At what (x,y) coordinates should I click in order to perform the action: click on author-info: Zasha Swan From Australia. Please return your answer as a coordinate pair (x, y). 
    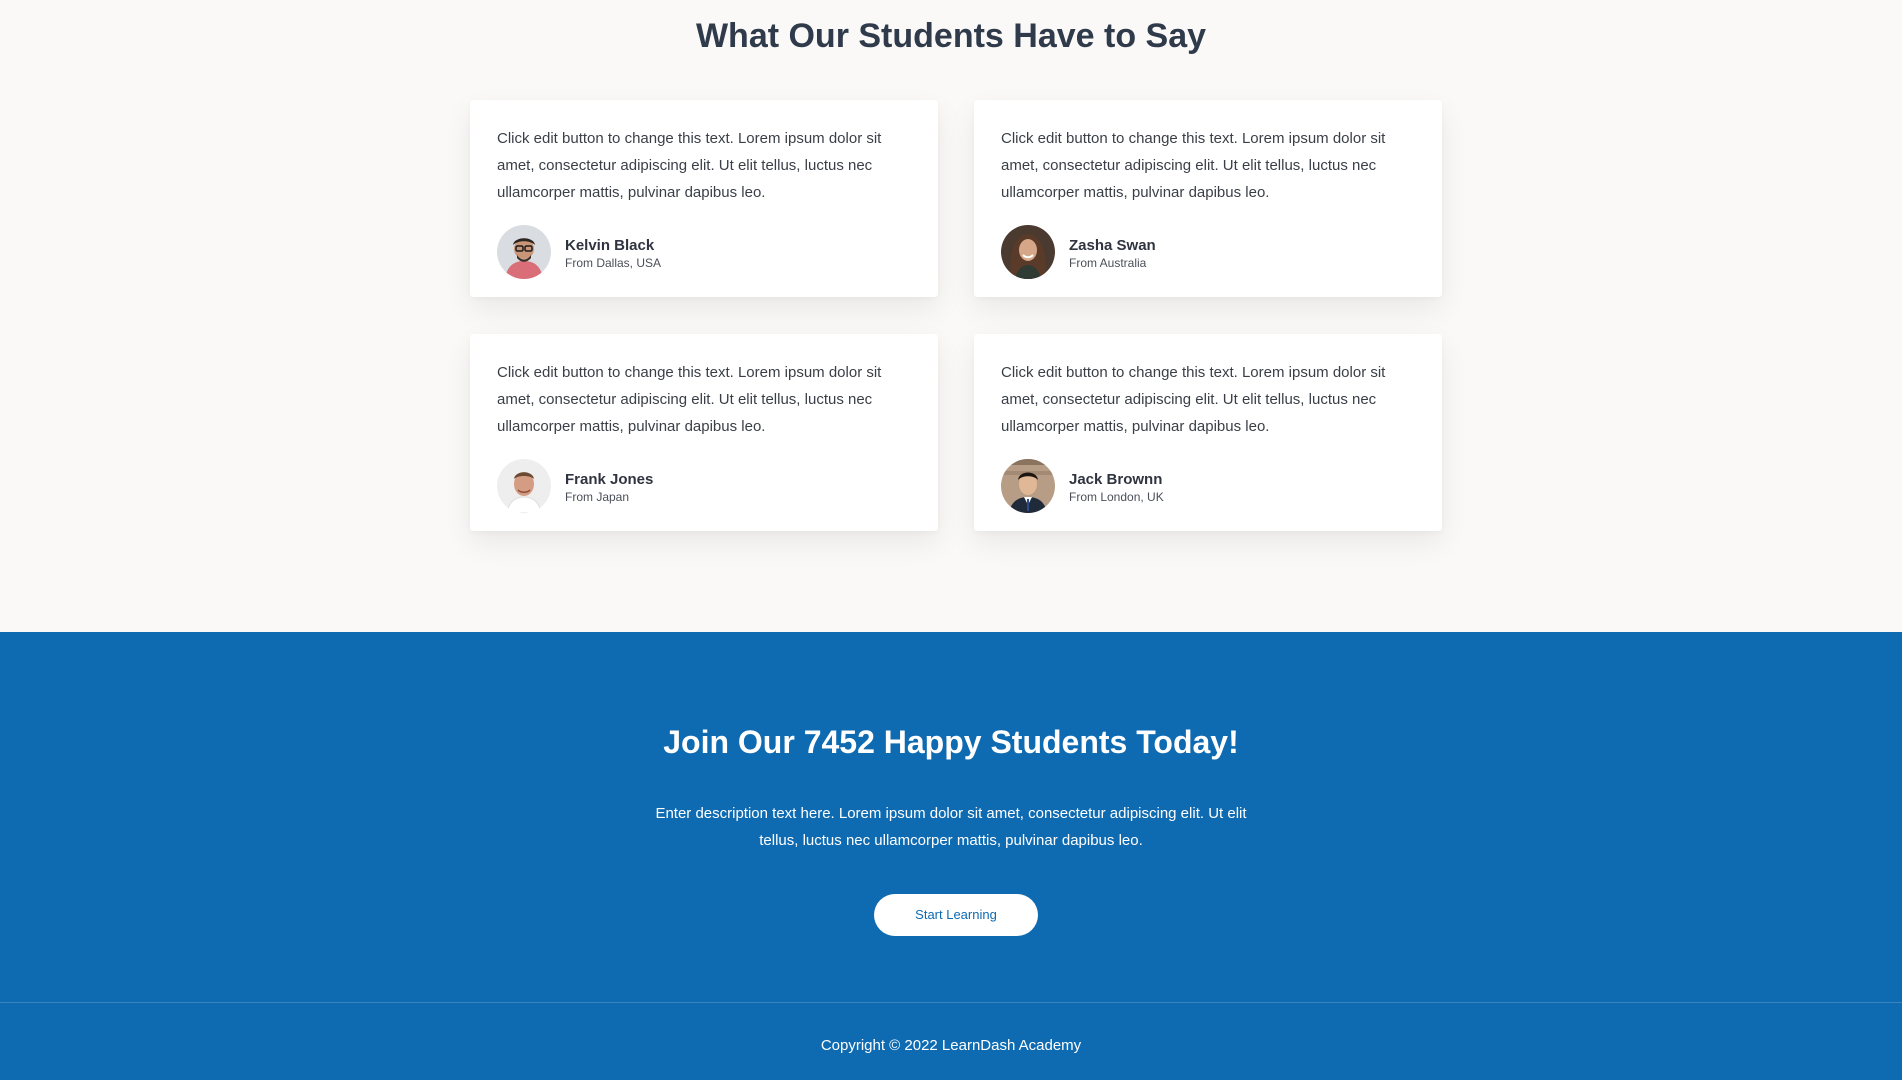
    Looking at the image, I should click on (1112, 252).